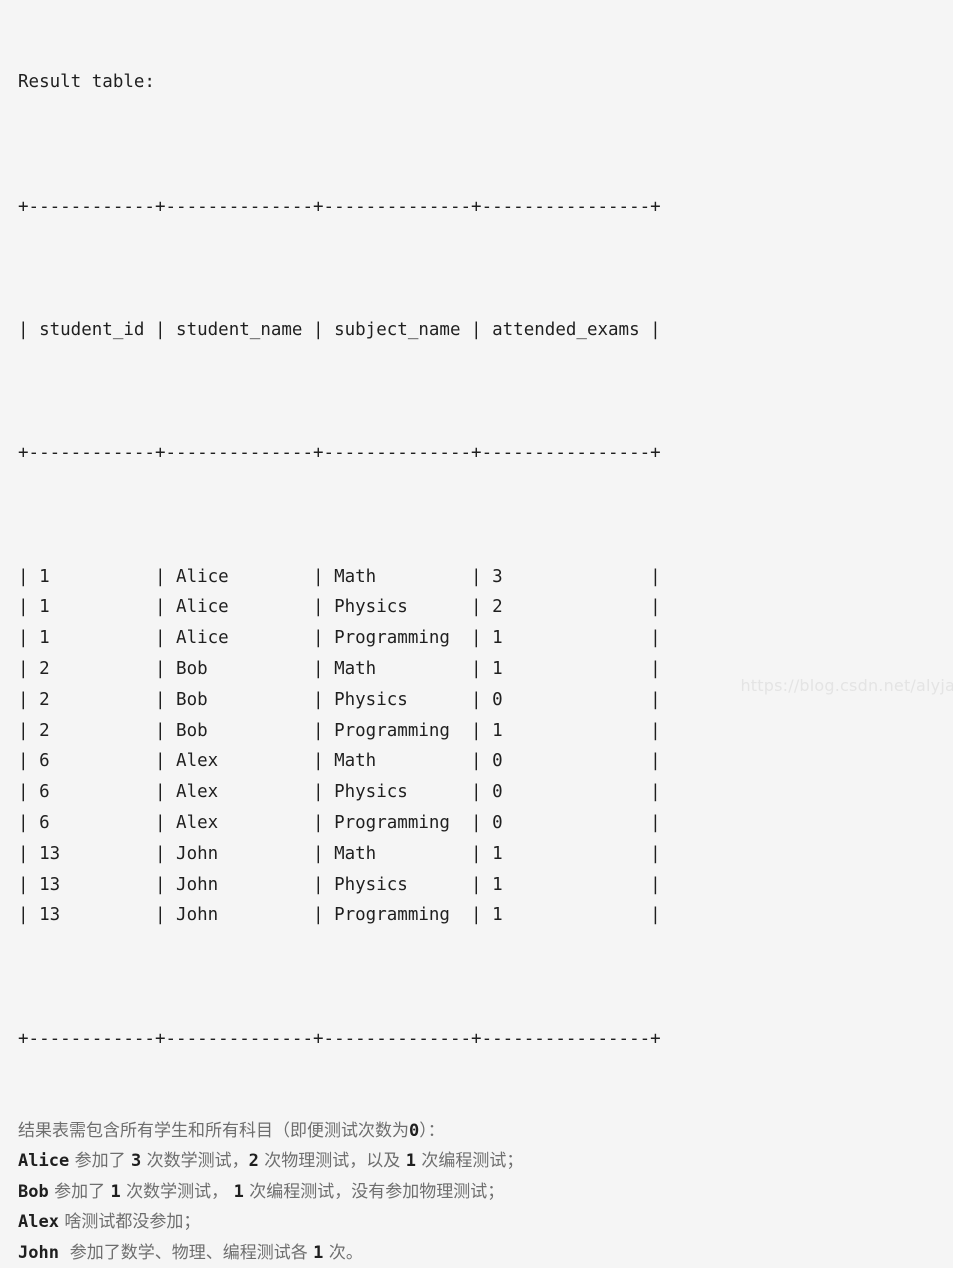  I want to click on note-bob: Bob 参加了 1 次数学测试， 1 次编程测试，没有参加物理测试；, so click(485, 1192).